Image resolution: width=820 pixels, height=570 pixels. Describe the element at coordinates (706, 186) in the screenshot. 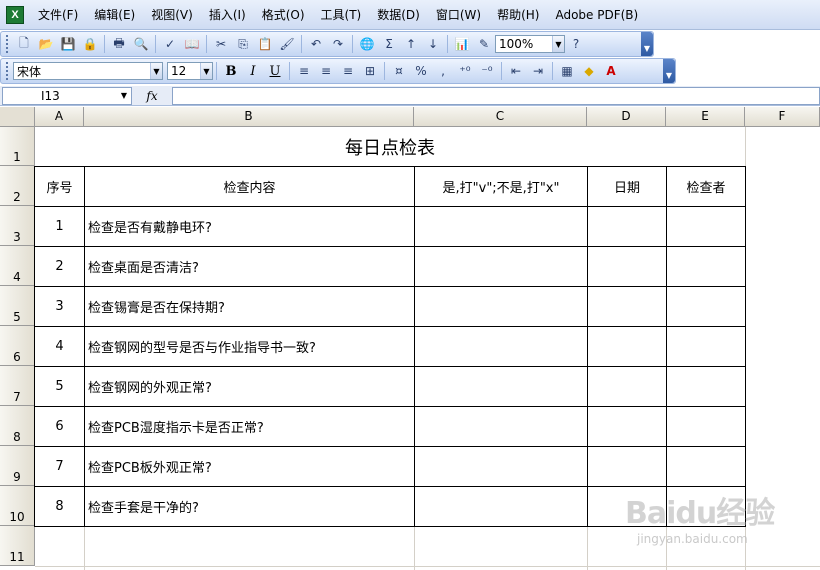

I see `header-inspector: 检查者` at that location.